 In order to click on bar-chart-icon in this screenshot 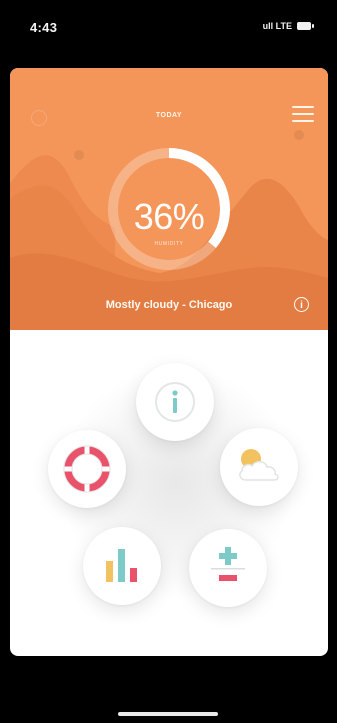, I will do `click(121, 565)`.